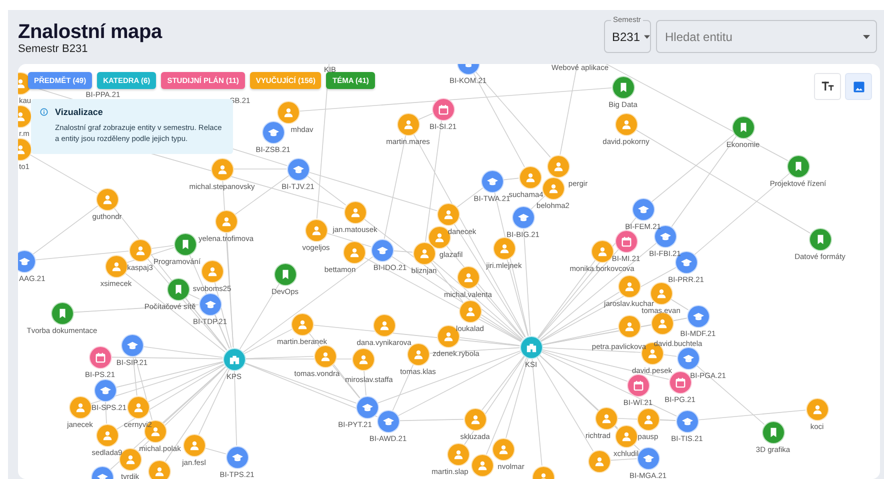 The width and height of the screenshot is (884, 479). I want to click on page-subtitle: Semestr B231, so click(53, 49).